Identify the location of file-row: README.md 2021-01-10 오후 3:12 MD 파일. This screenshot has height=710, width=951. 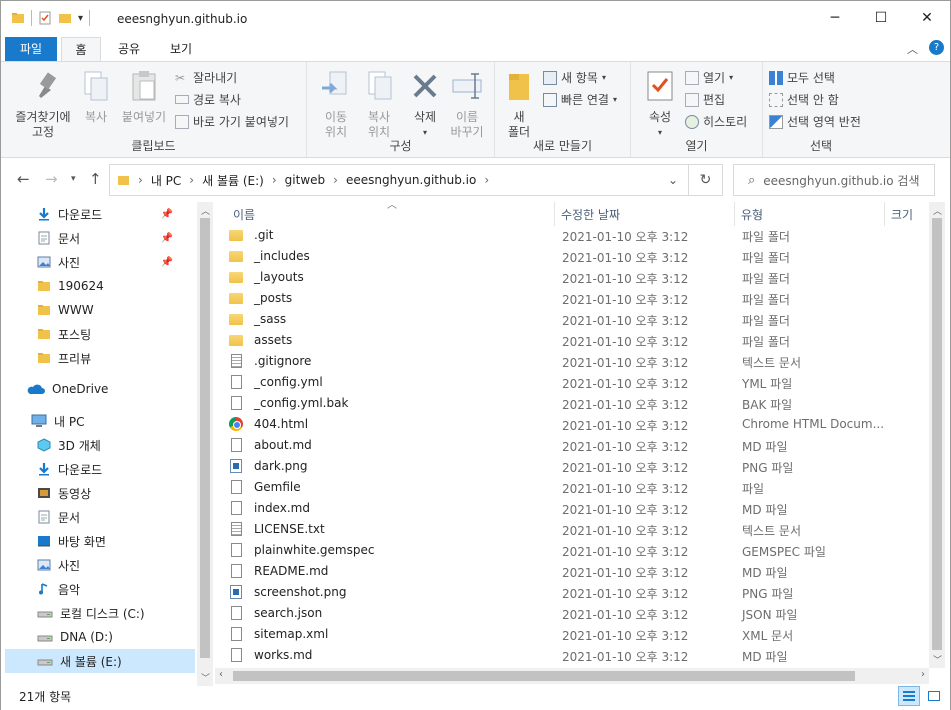
(559, 571).